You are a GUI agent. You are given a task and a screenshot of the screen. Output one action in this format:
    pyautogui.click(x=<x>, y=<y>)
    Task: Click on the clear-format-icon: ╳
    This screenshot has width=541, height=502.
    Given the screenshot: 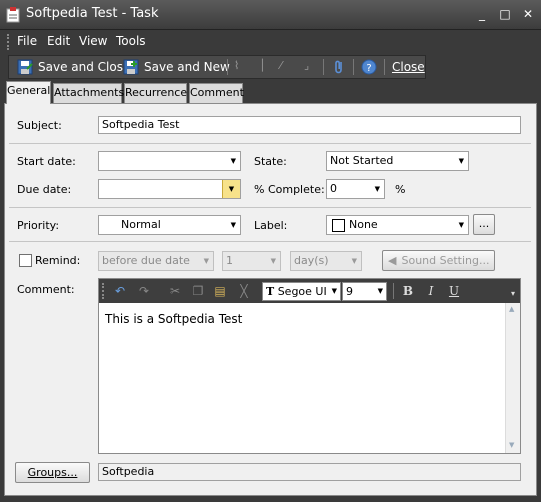 What is the action you would take?
    pyautogui.click(x=244, y=291)
    